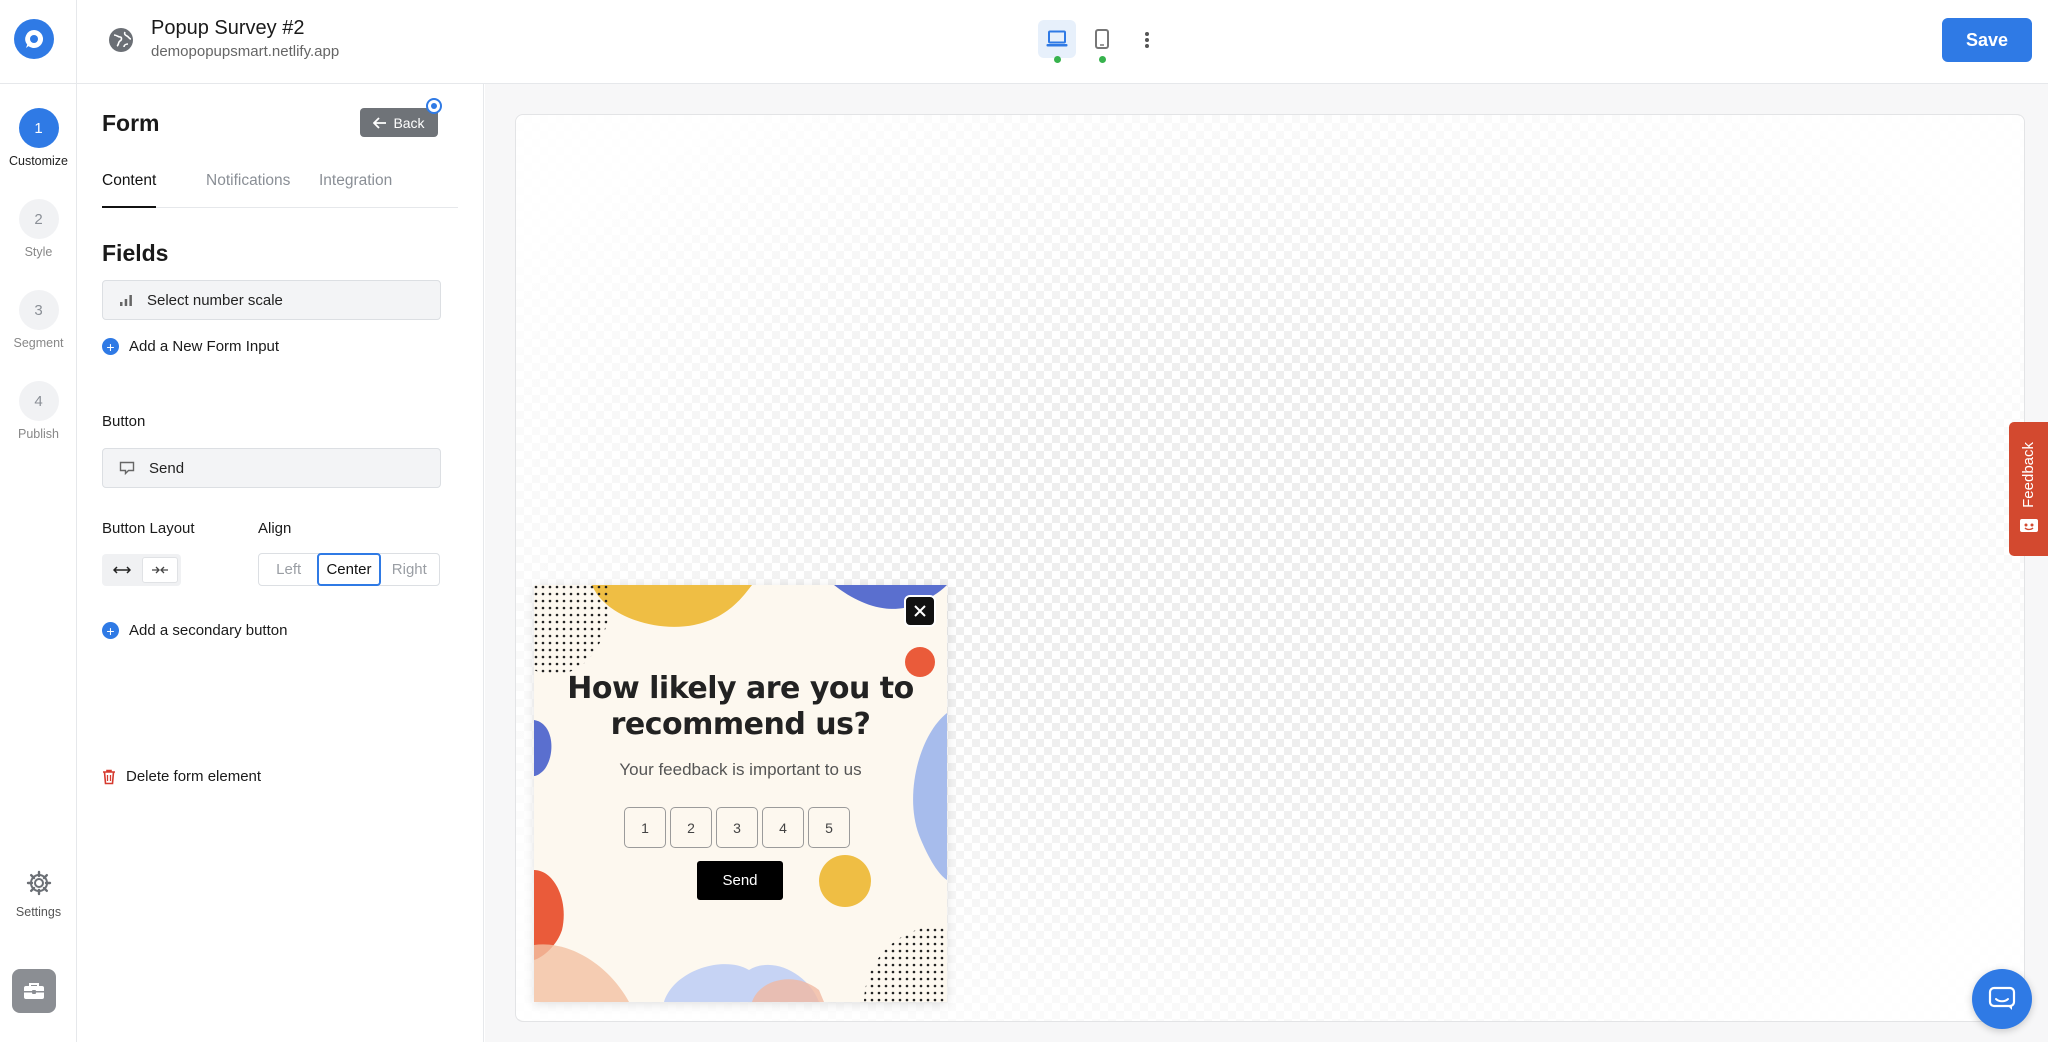 This screenshot has height=1042, width=2048. I want to click on briefcase-button, so click(34, 991).